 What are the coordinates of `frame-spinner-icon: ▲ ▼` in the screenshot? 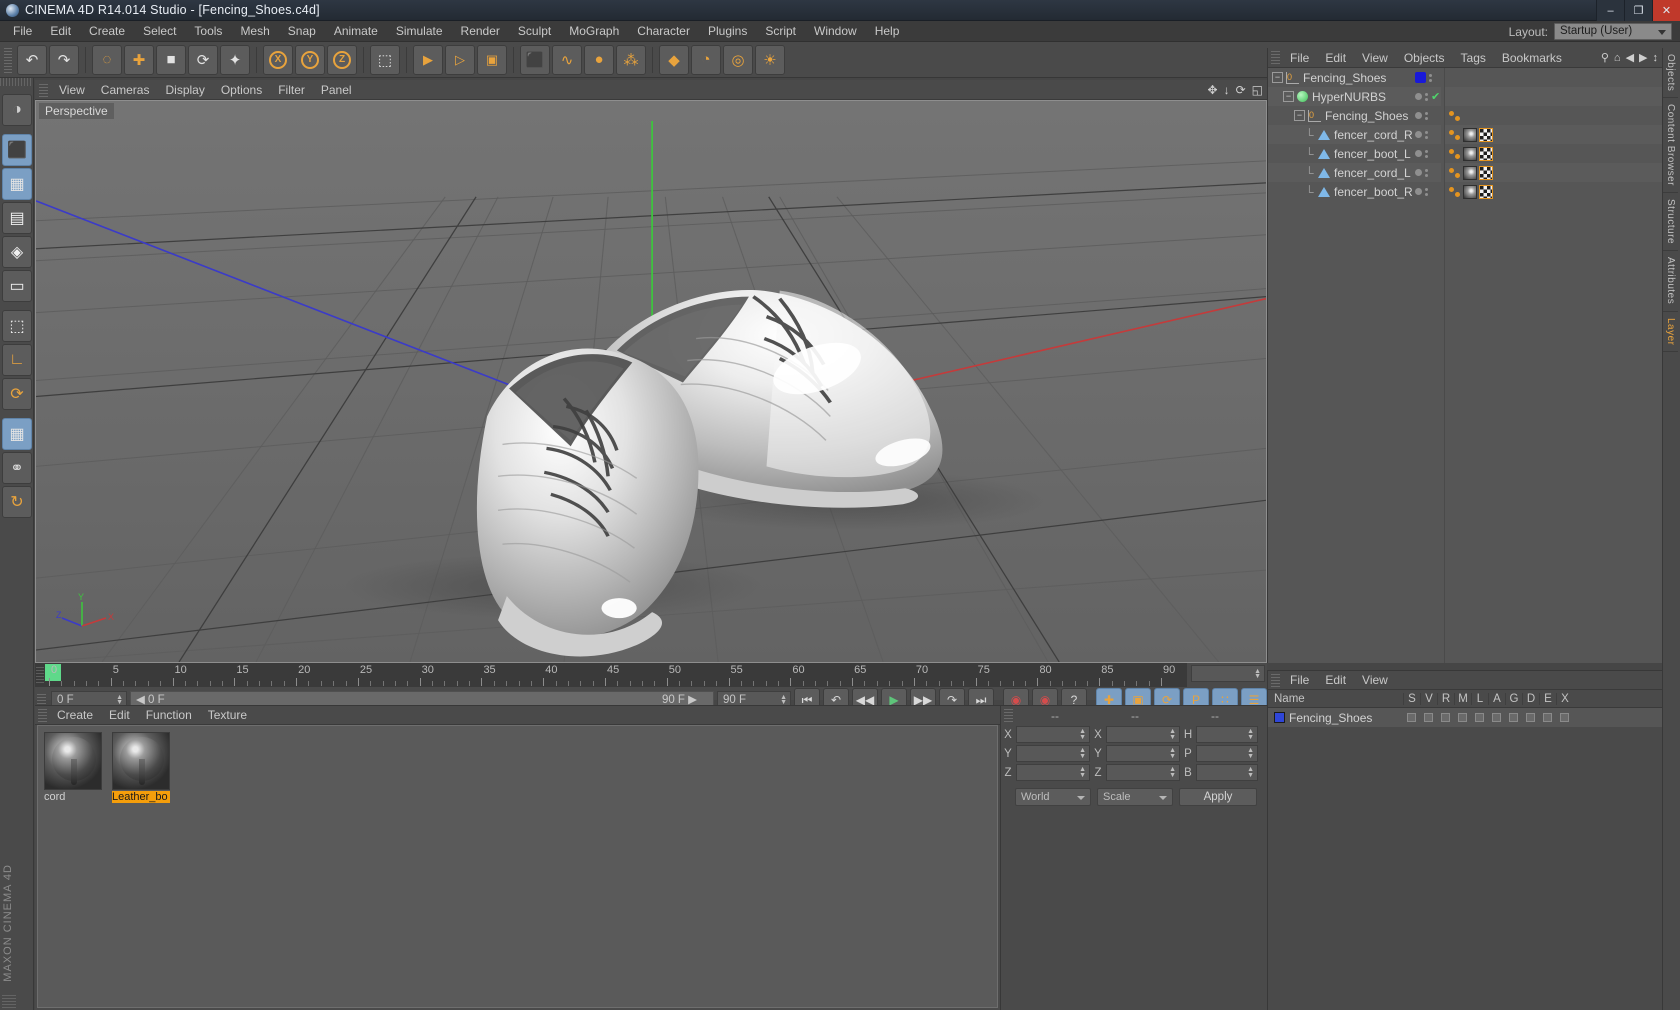 It's located at (1257, 674).